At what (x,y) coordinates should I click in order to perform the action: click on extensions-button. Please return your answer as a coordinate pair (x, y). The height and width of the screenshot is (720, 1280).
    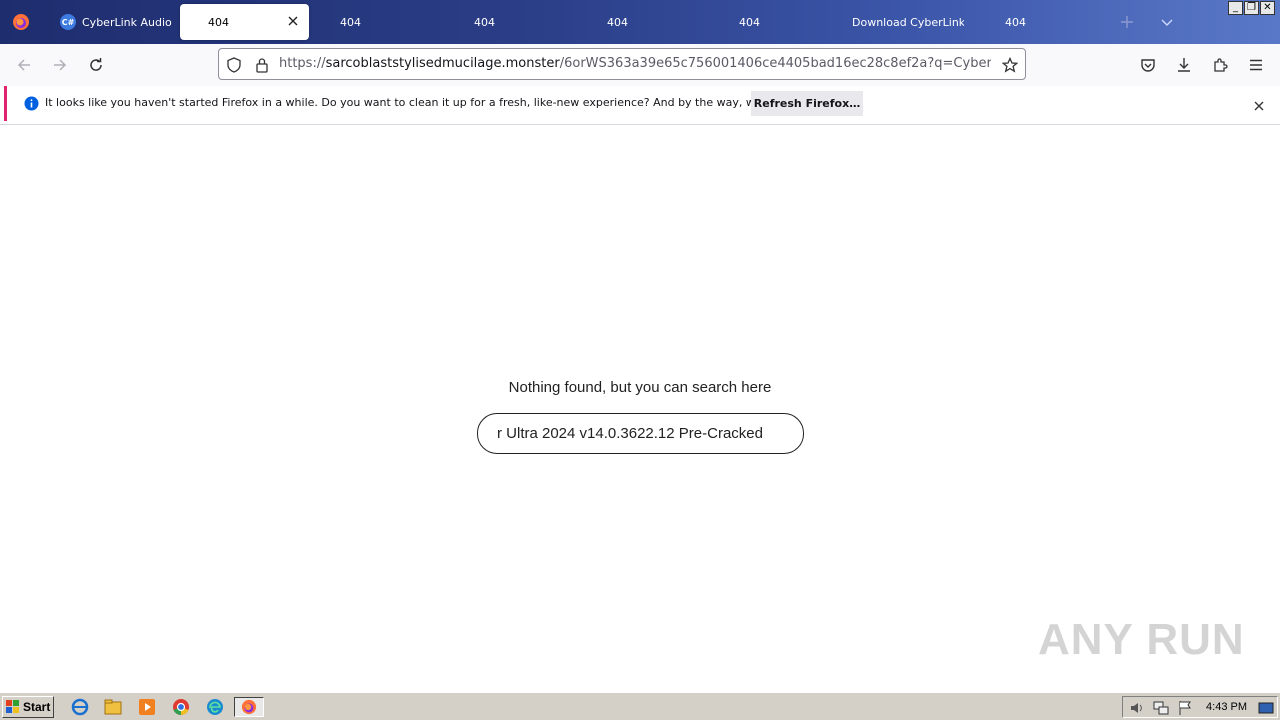
    Looking at the image, I should click on (1220, 65).